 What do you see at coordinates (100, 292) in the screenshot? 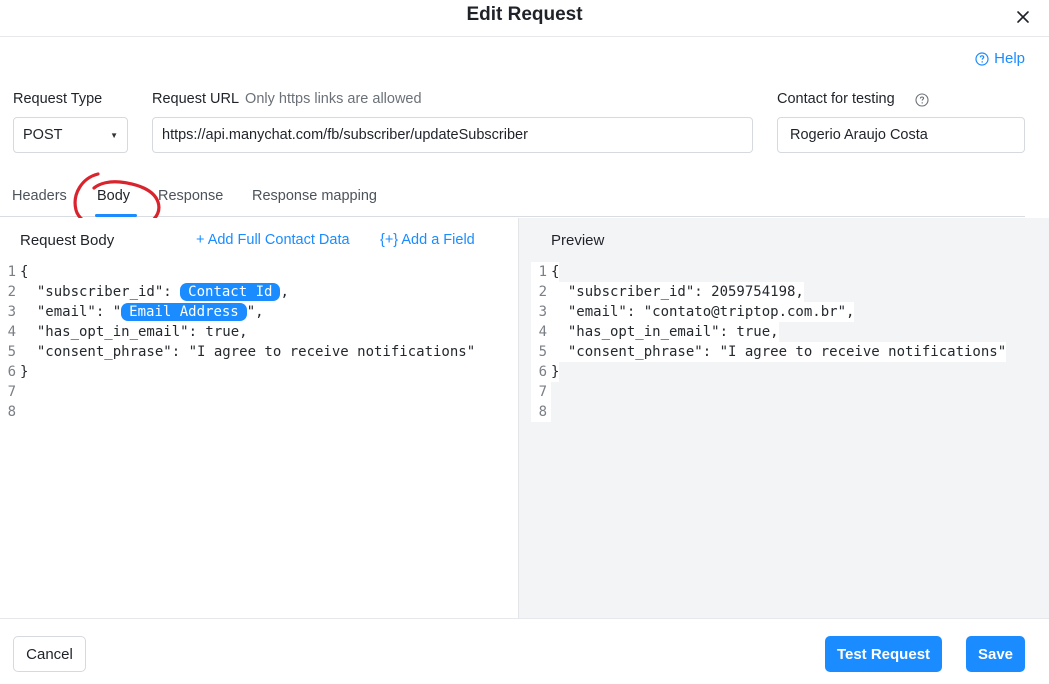
I see `code-text: "subscriber_id":` at bounding box center [100, 292].